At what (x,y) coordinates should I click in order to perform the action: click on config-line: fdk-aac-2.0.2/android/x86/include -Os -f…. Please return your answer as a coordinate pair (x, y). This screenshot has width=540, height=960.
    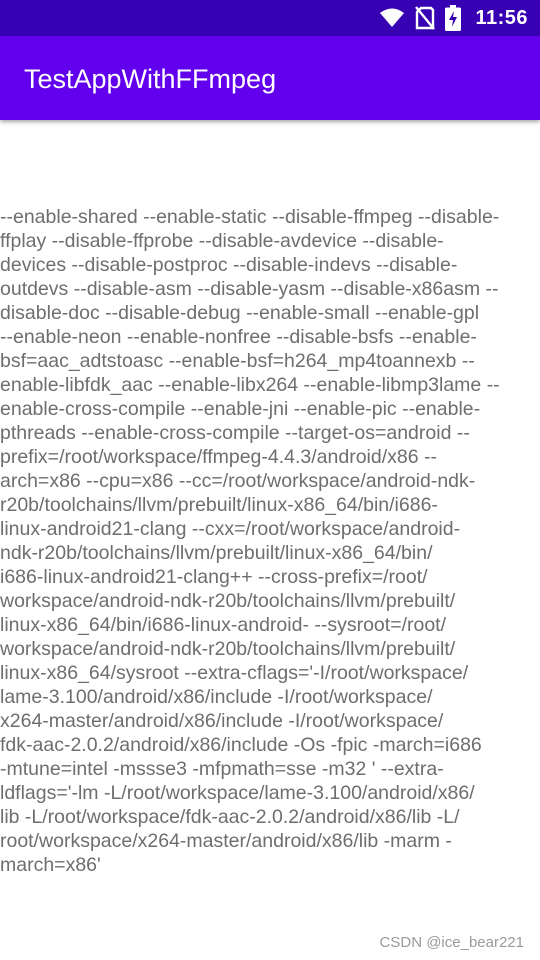
    Looking at the image, I should click on (241, 745).